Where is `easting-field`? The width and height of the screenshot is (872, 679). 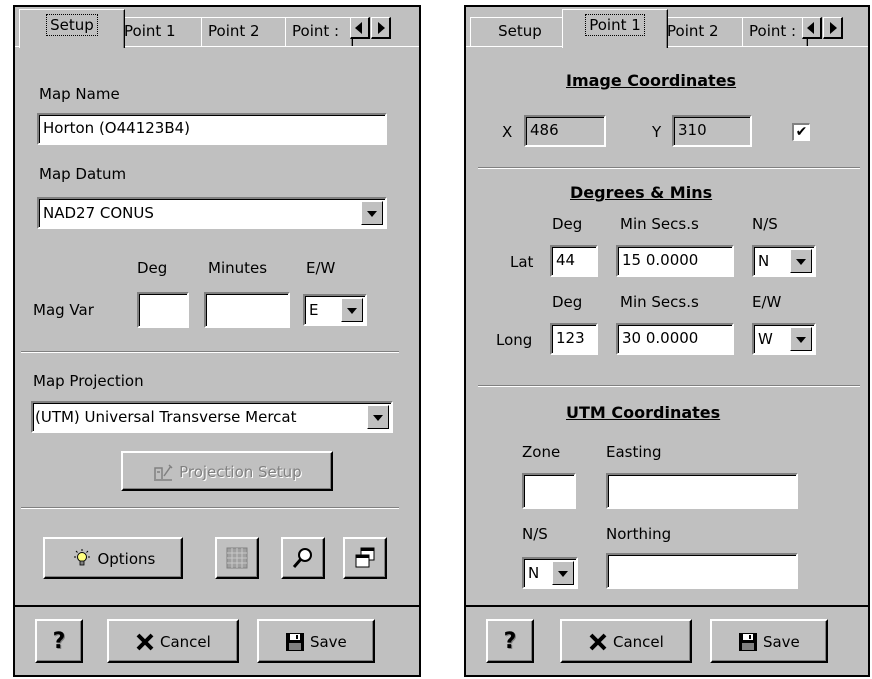
easting-field is located at coordinates (702, 491).